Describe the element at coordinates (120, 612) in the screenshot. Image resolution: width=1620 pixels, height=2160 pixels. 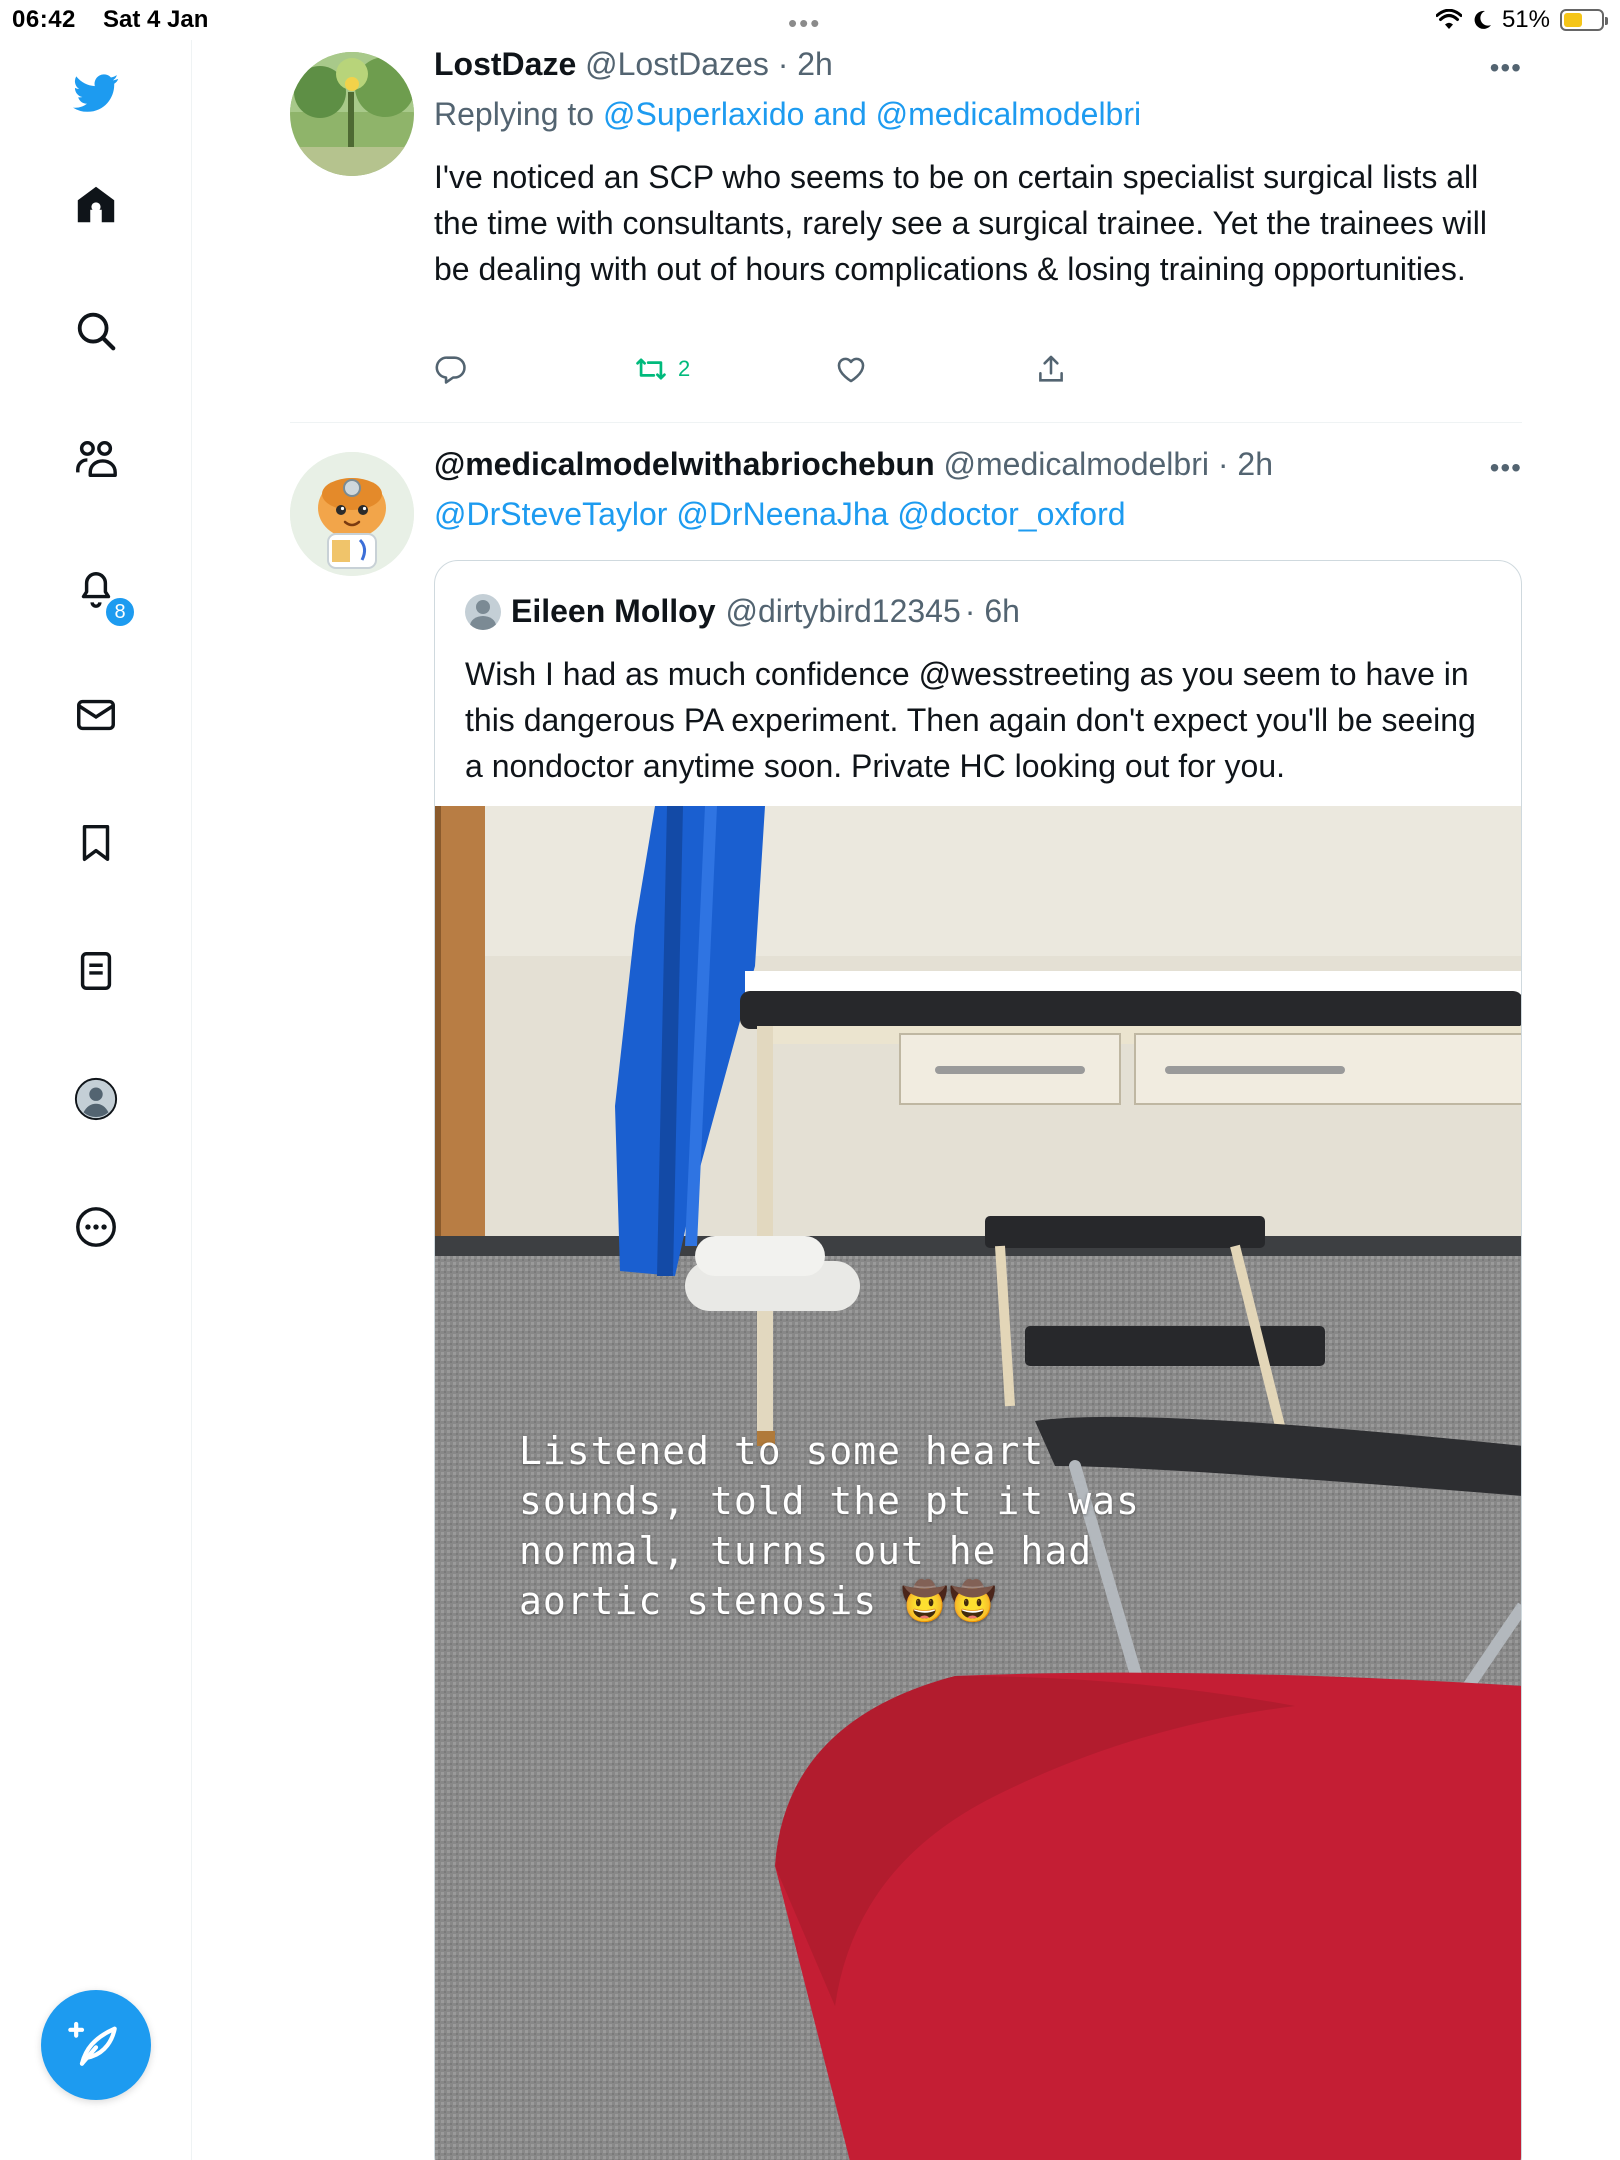
I see `notification-badge: 8` at that location.